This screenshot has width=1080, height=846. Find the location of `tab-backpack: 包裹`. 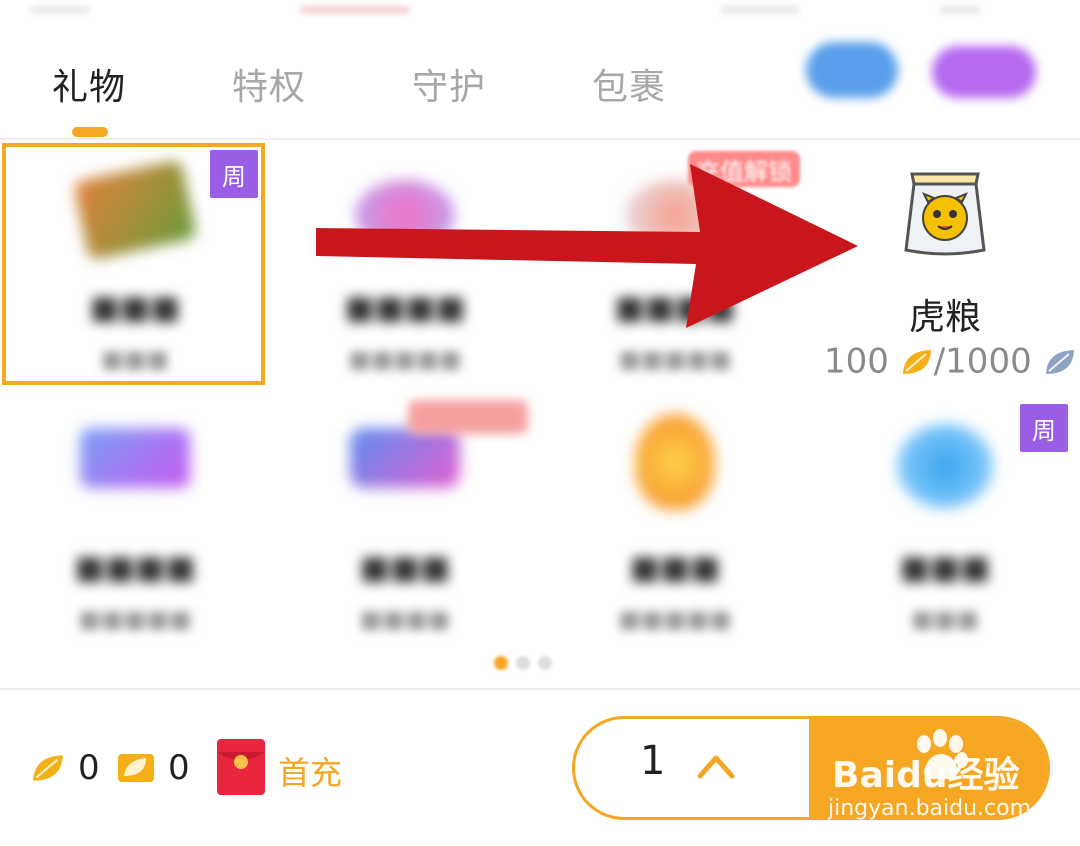

tab-backpack: 包裹 is located at coordinates (629, 84).